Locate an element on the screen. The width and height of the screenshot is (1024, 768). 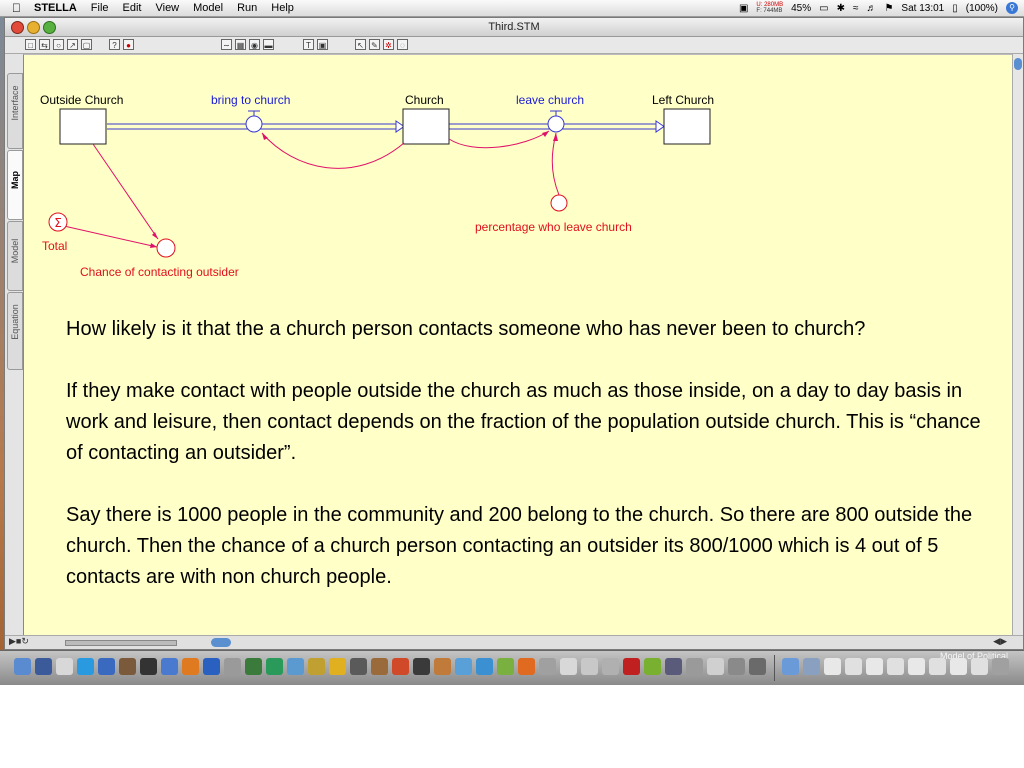
dashboard-icon is located at coordinates (43, 666).